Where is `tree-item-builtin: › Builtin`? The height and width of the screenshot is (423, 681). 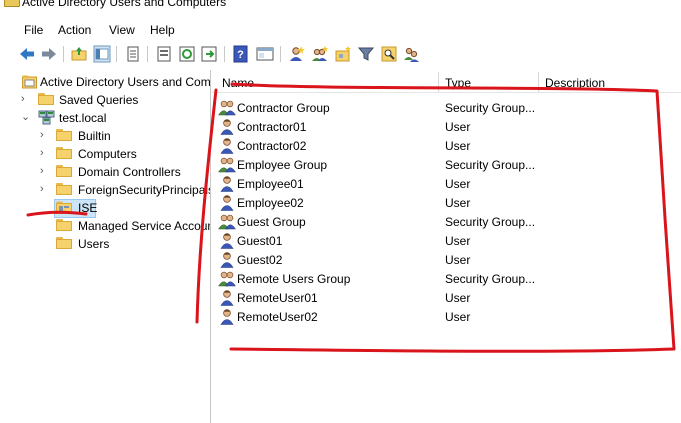 tree-item-builtin: › Builtin is located at coordinates (111, 136).